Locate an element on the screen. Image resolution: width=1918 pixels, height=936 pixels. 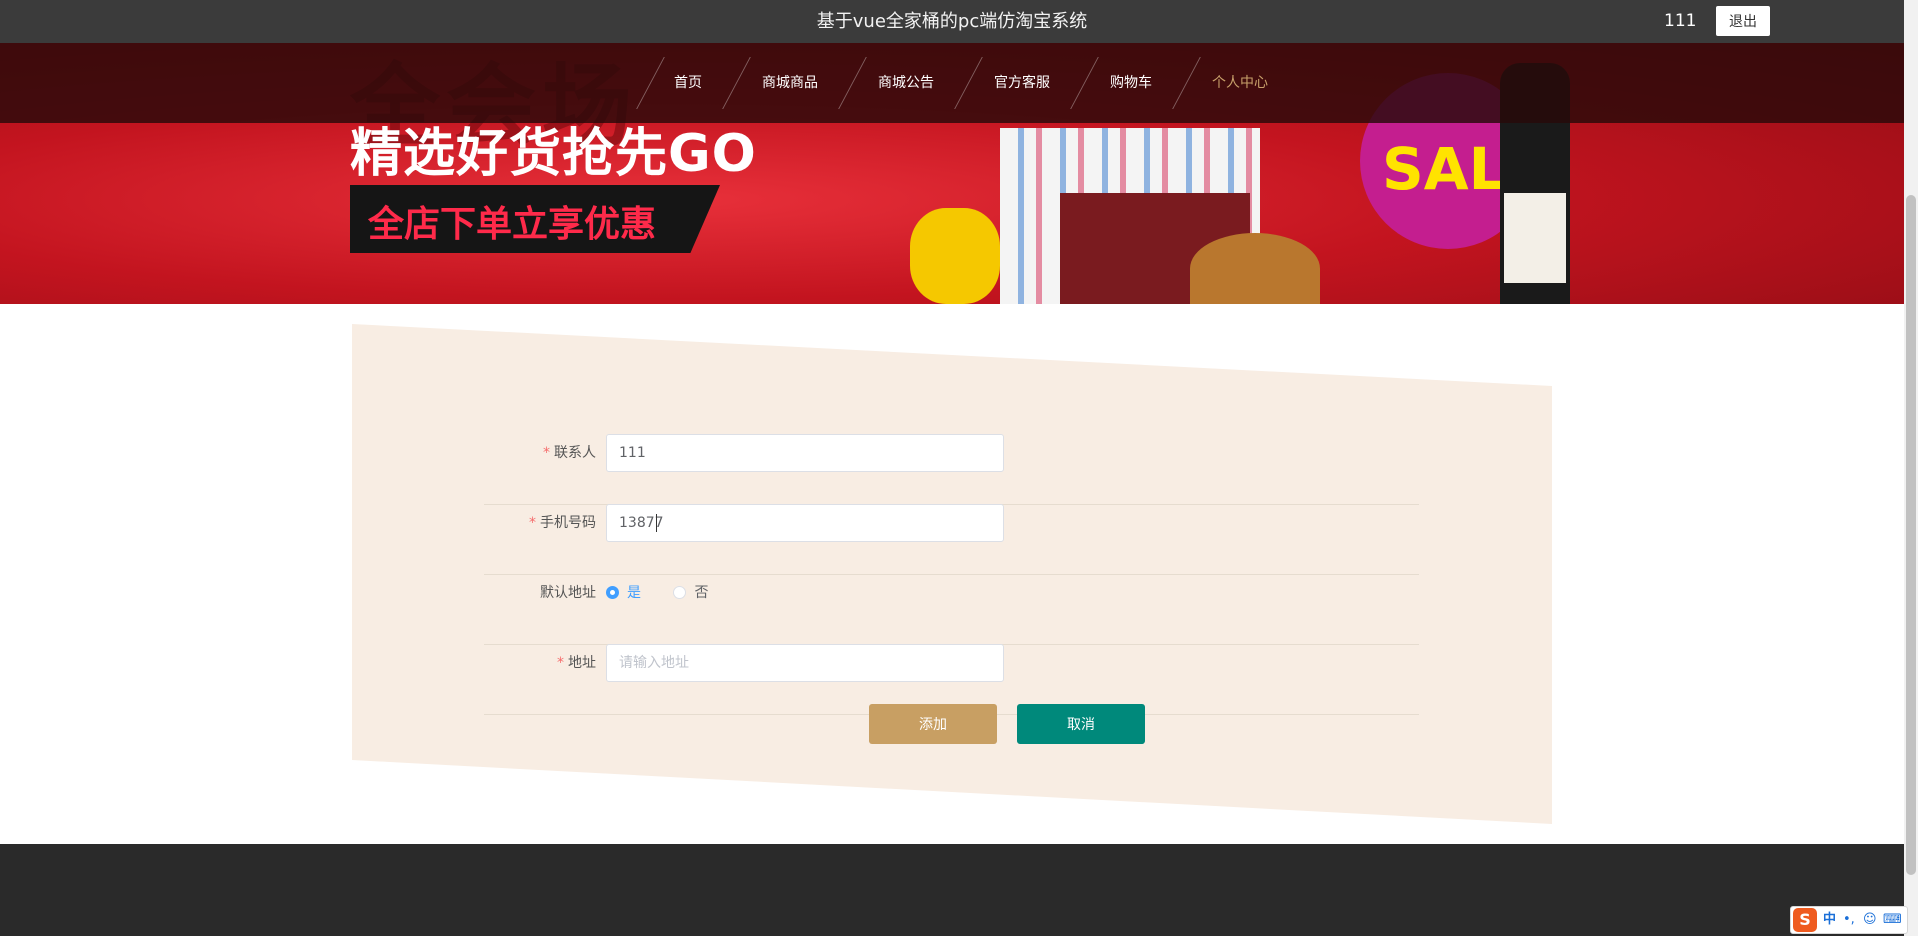
nav-item-customer-service: 官方客服 is located at coordinates (1022, 83).